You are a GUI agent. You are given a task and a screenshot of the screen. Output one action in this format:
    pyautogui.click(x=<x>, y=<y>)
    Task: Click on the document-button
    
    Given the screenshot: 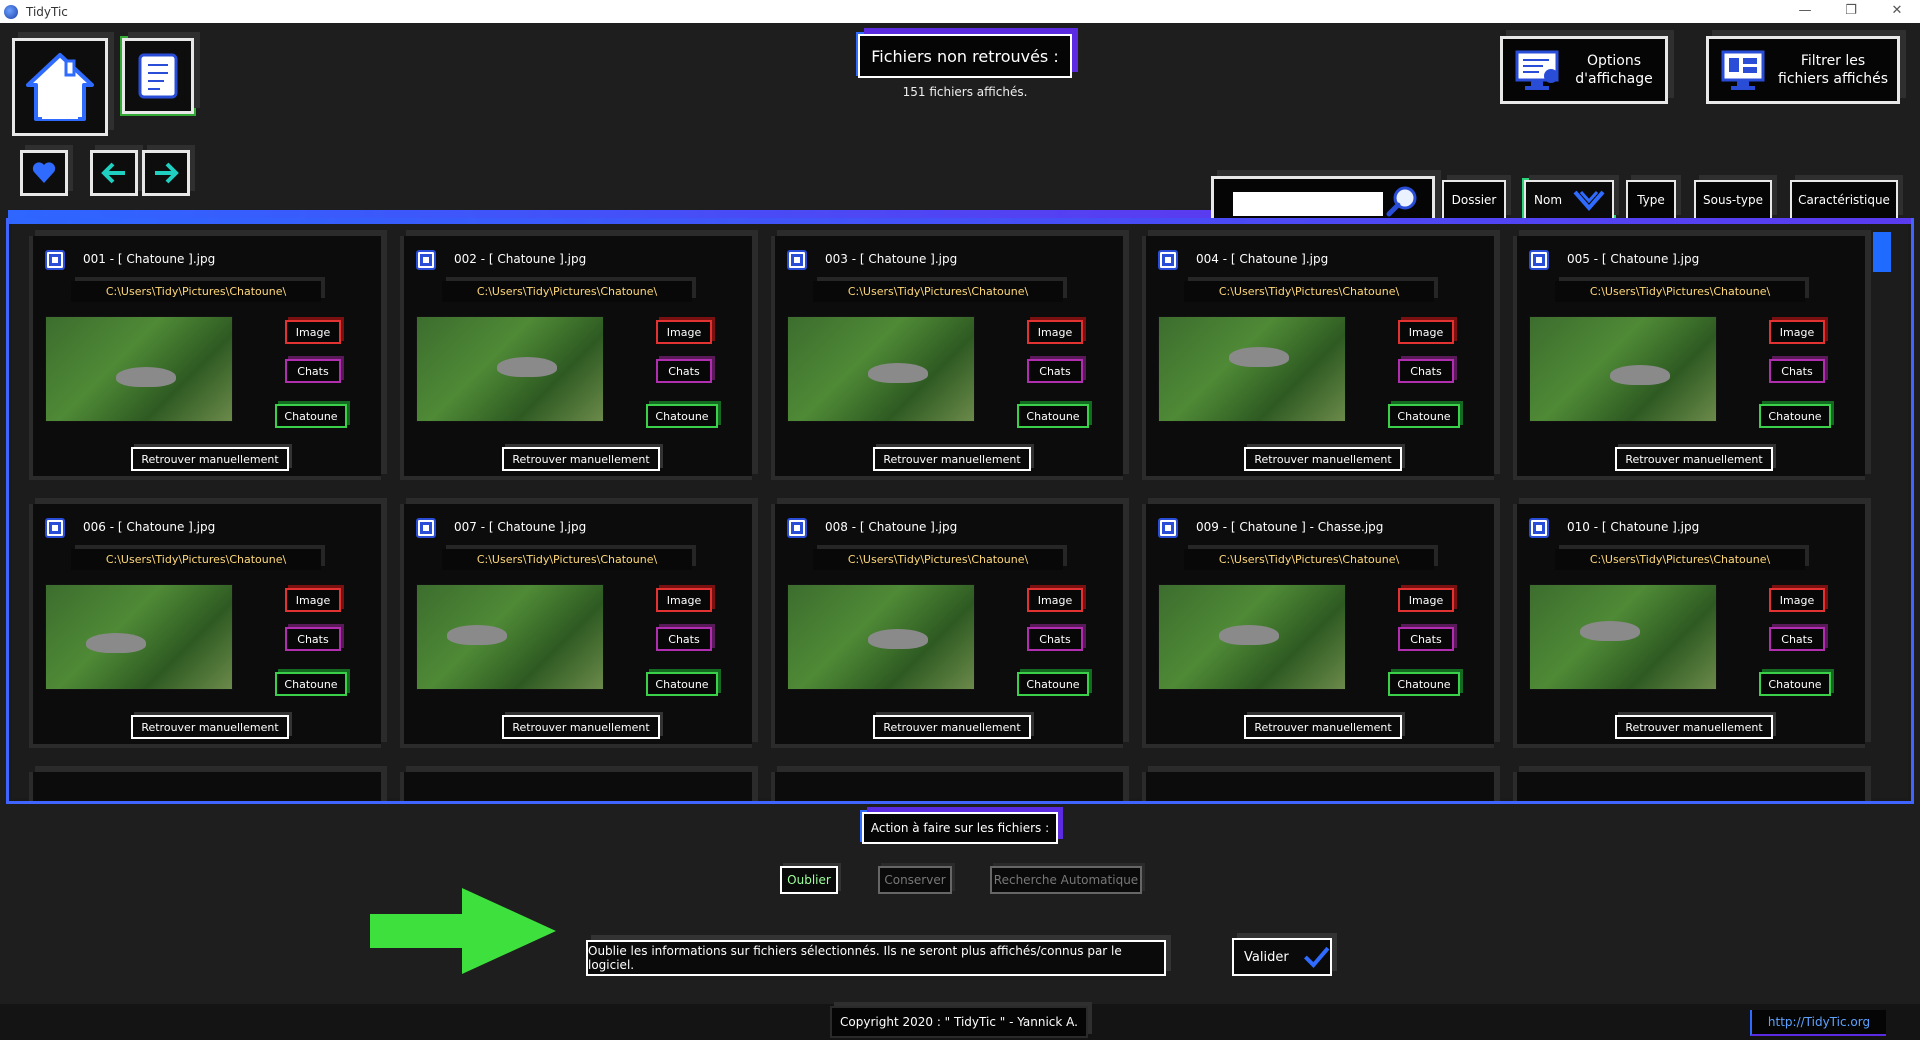 What is the action you would take?
    pyautogui.click(x=158, y=76)
    